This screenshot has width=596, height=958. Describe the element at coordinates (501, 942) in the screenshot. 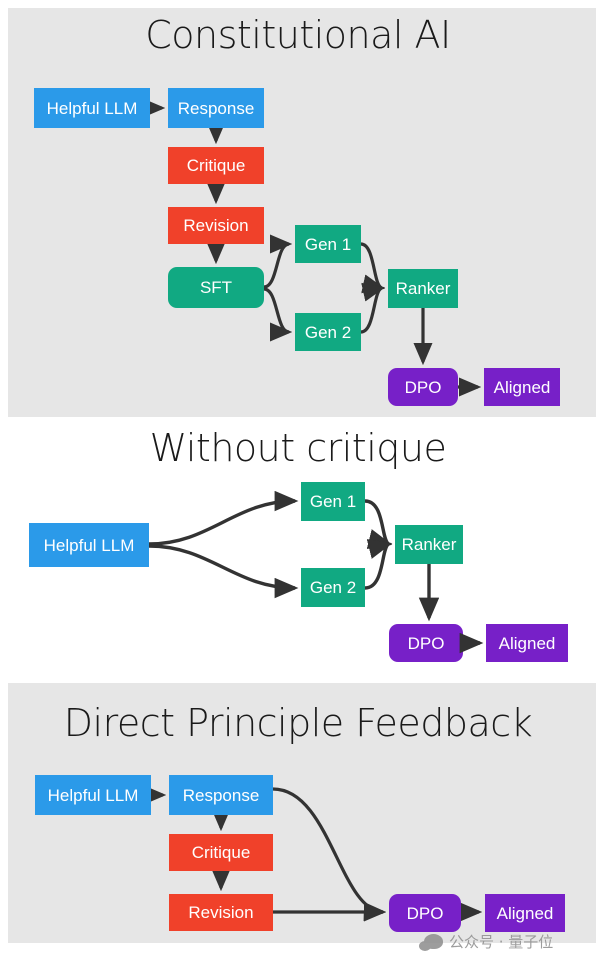

I see `watermark-text: 公众号 · 量子位` at that location.